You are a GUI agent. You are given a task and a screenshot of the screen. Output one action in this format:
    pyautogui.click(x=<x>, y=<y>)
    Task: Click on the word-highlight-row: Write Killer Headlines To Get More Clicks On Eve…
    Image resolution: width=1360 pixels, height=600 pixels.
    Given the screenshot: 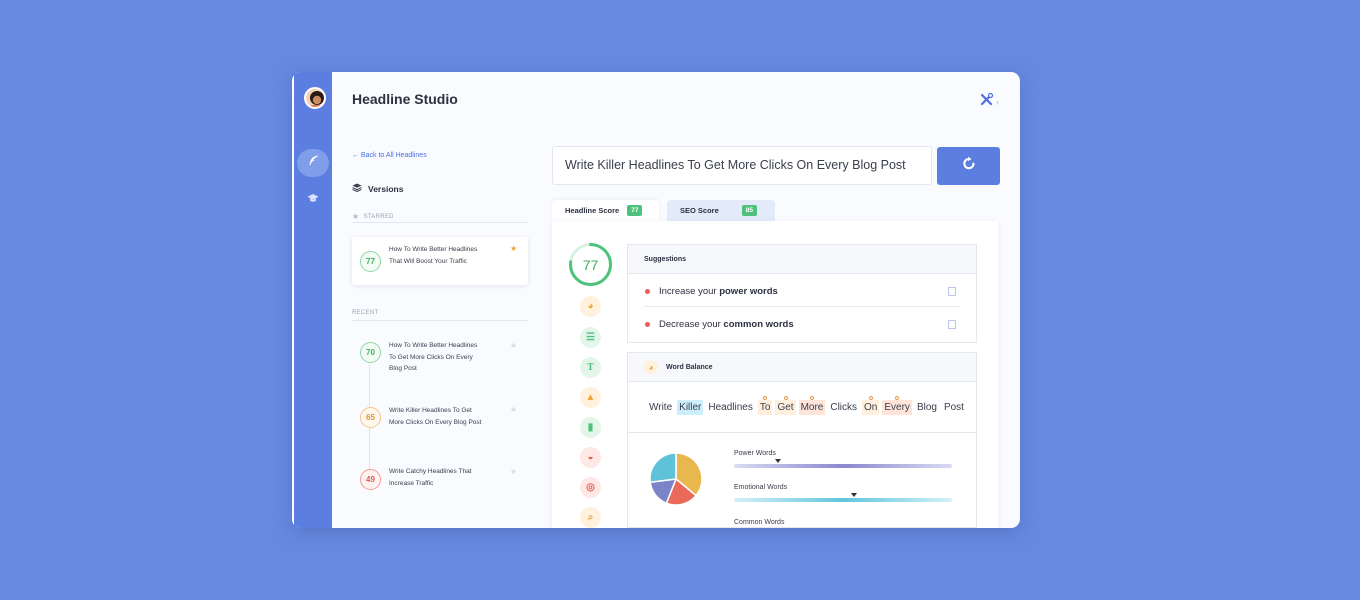 What is the action you would take?
    pyautogui.click(x=802, y=407)
    